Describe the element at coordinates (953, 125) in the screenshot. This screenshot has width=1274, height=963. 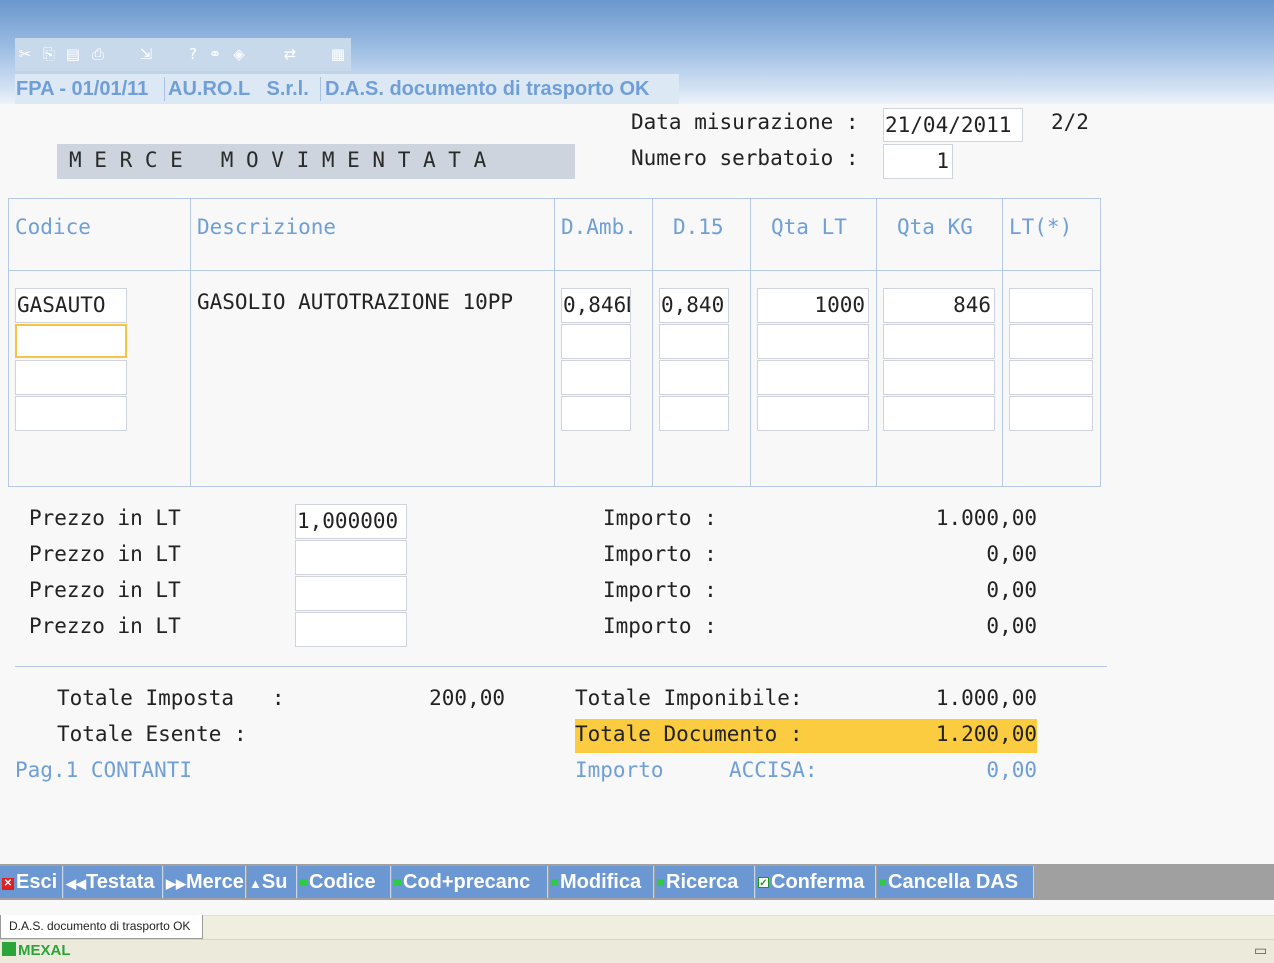
I see `data-misurazione-field: 21/04/2011` at that location.